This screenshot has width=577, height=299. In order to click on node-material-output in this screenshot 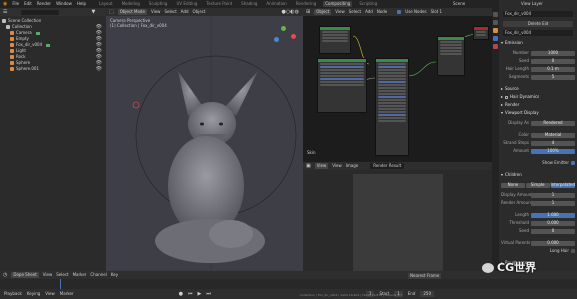, I will do `click(481, 33)`.